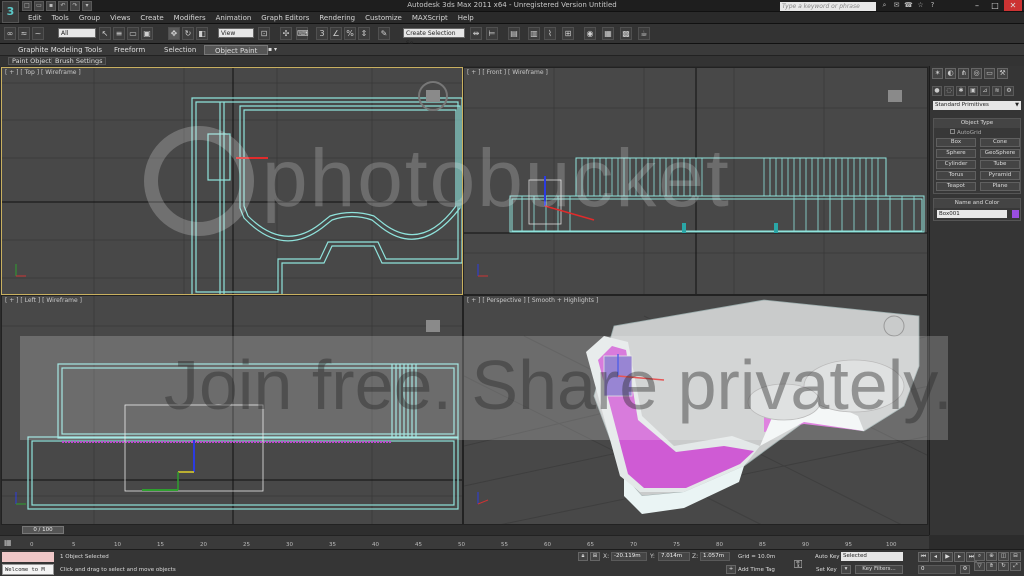  What do you see at coordinates (956, 164) in the screenshot?
I see `cylinder-button: Cylinder` at bounding box center [956, 164].